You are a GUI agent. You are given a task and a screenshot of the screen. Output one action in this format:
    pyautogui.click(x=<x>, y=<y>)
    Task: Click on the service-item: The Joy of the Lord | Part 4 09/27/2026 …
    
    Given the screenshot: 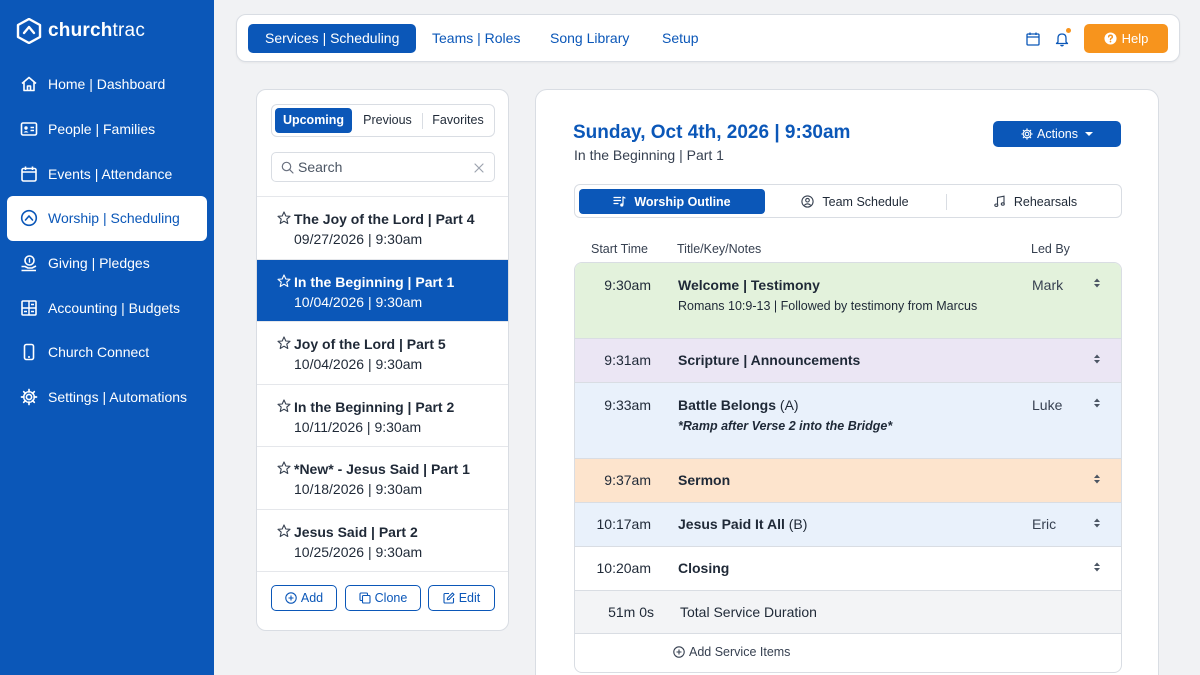 What is the action you would take?
    pyautogui.click(x=382, y=228)
    